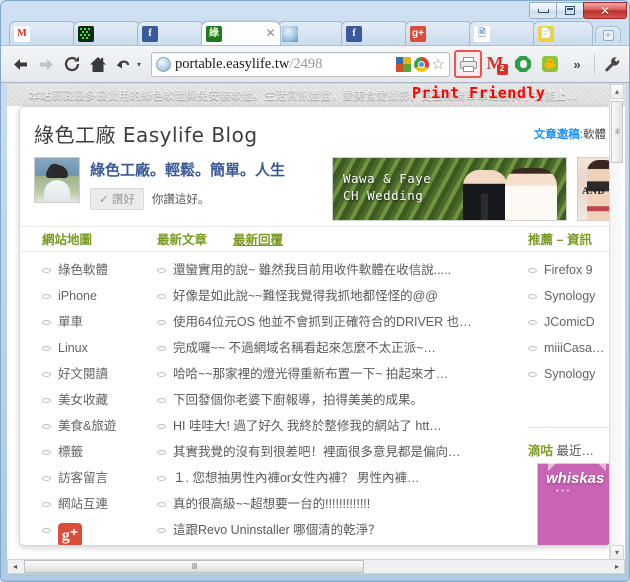  What do you see at coordinates (98, 64) in the screenshot?
I see `home-button` at bounding box center [98, 64].